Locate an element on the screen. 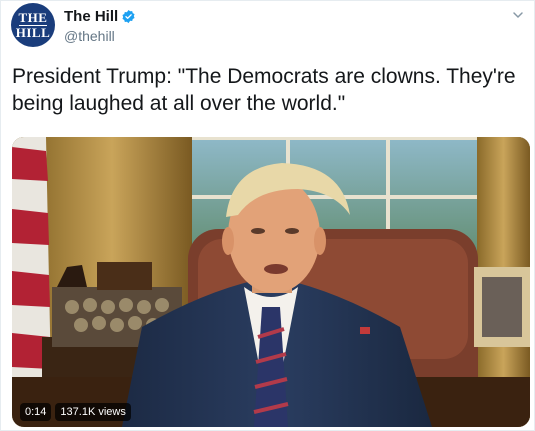  video-overlay: 0:14 137.1K views is located at coordinates (75, 412).